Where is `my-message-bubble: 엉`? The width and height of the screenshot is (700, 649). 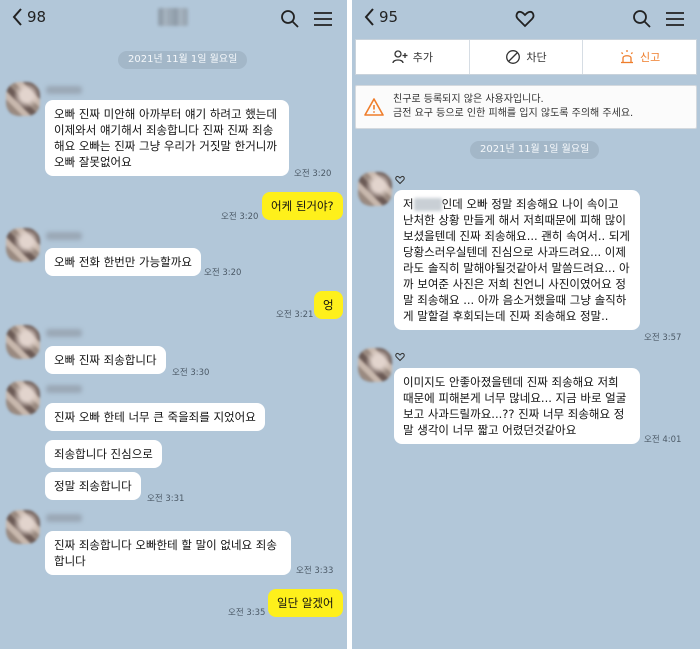 my-message-bubble: 엉 is located at coordinates (328, 305).